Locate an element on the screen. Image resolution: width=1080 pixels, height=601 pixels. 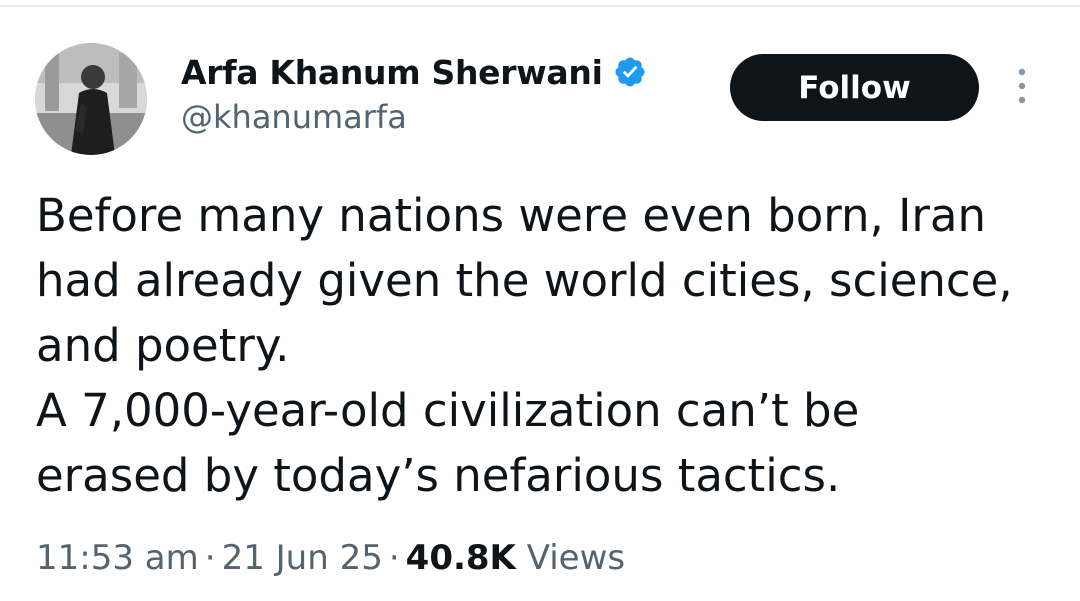
tweet-text-line: Before many nations were even born, Iran is located at coordinates (511, 215).